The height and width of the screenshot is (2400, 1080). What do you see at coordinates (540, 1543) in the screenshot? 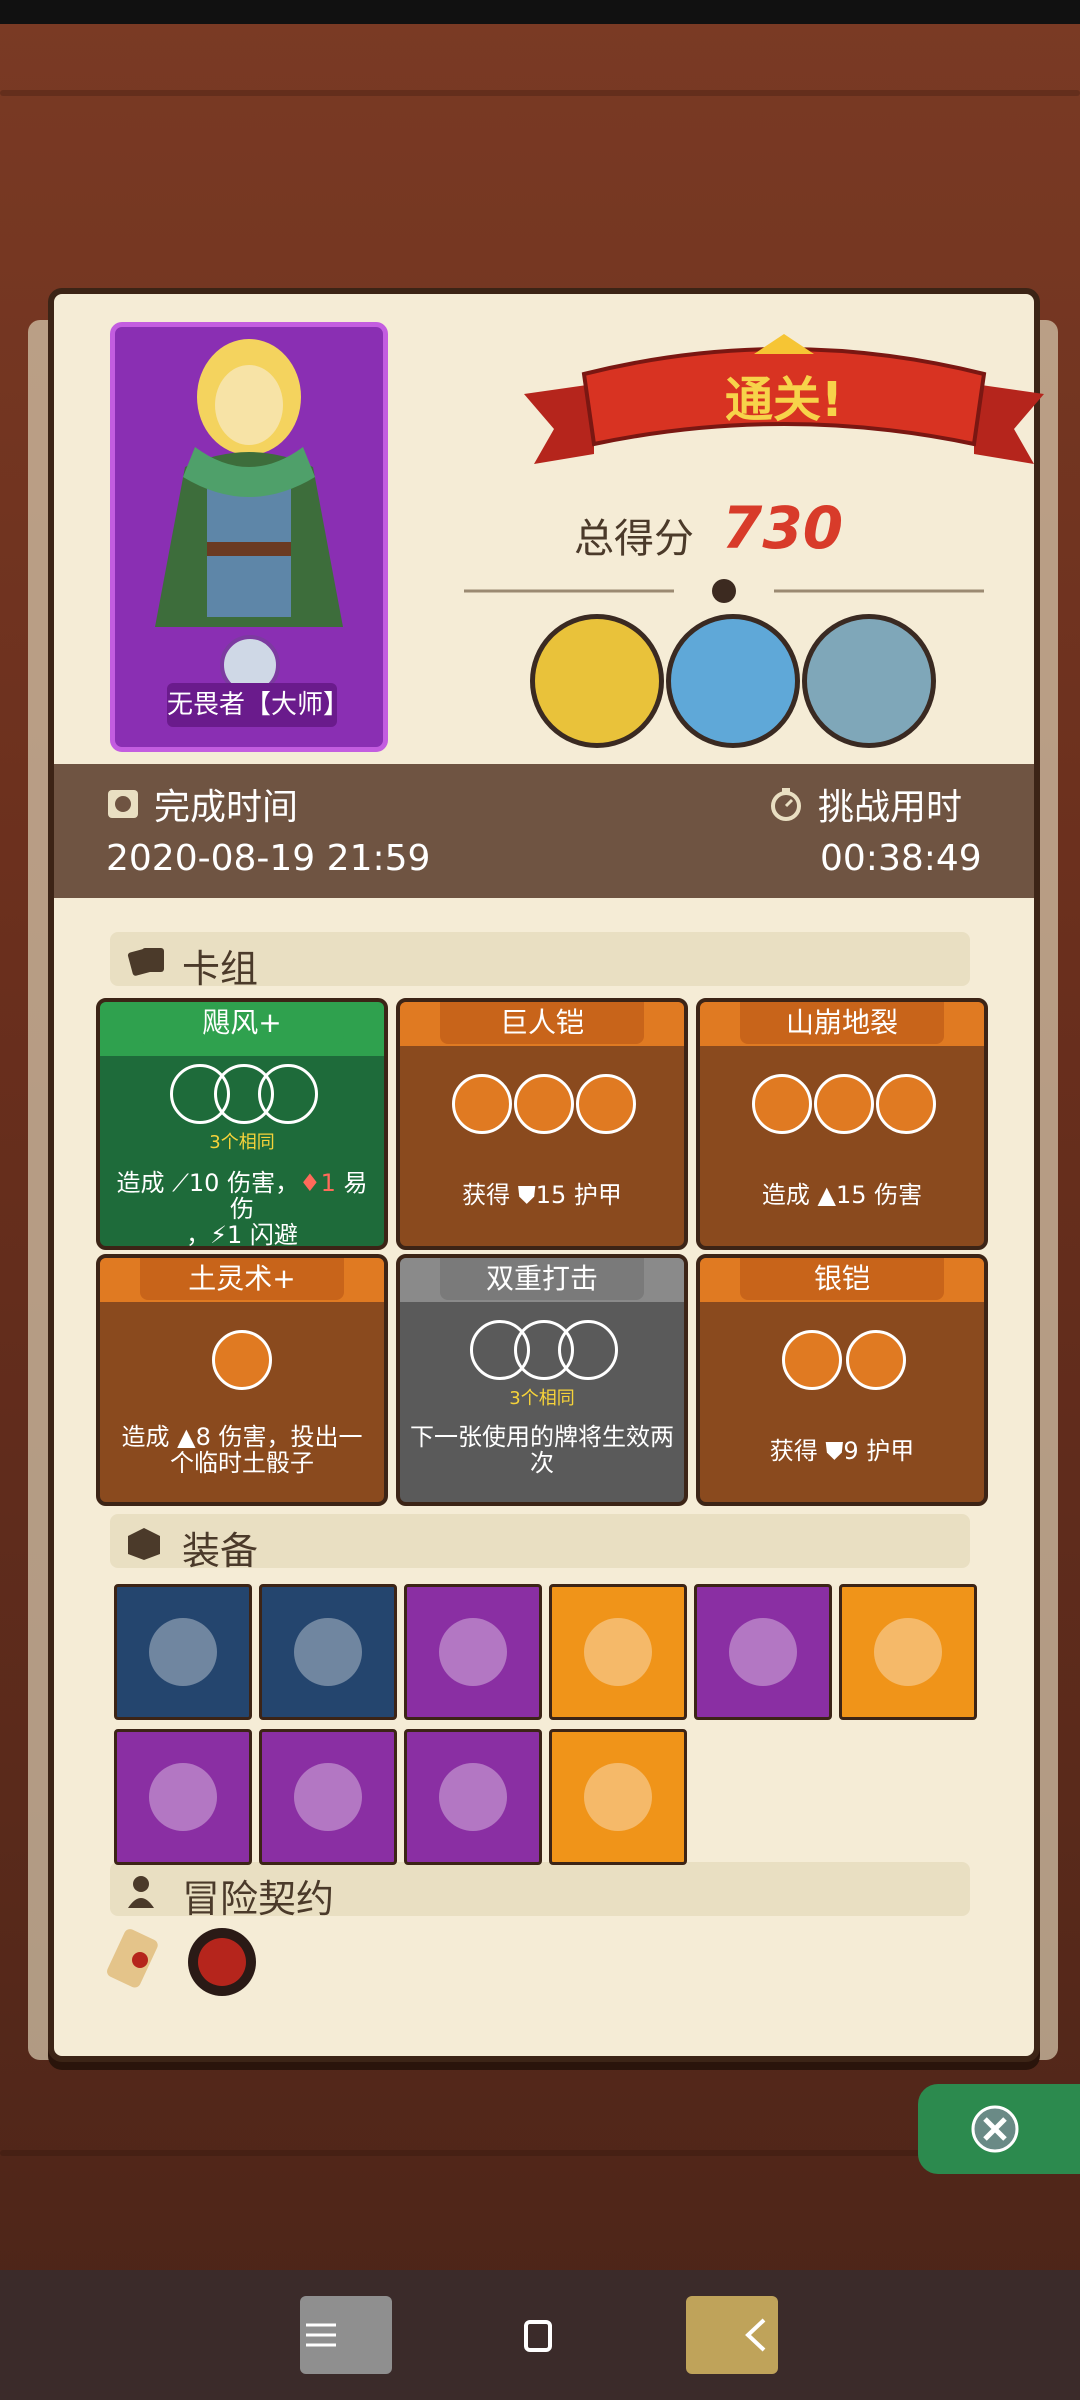
I see `equipment-section-header: 装备` at bounding box center [540, 1543].